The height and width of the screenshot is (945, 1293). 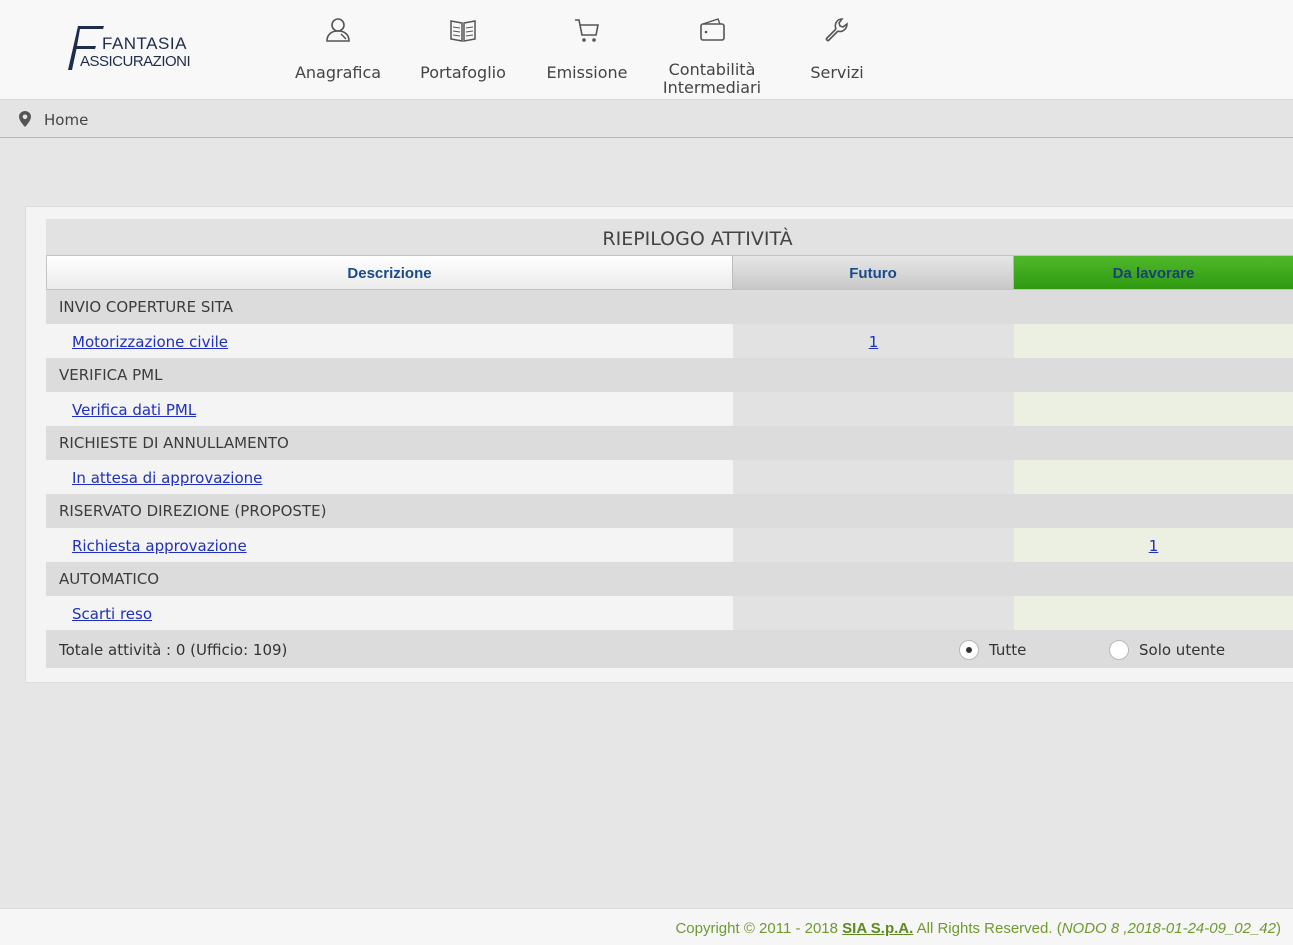 I want to click on table-header: Descrizione Futuro Da lavorare, so click(x=669, y=272).